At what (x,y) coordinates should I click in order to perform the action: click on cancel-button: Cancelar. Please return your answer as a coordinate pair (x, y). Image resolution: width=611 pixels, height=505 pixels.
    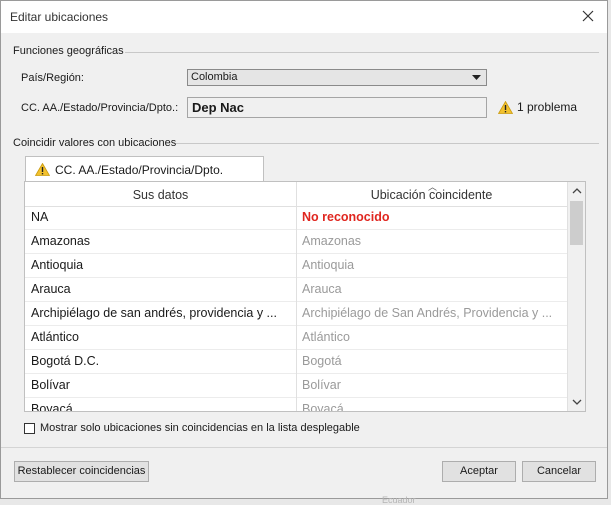
    Looking at the image, I should click on (559, 471).